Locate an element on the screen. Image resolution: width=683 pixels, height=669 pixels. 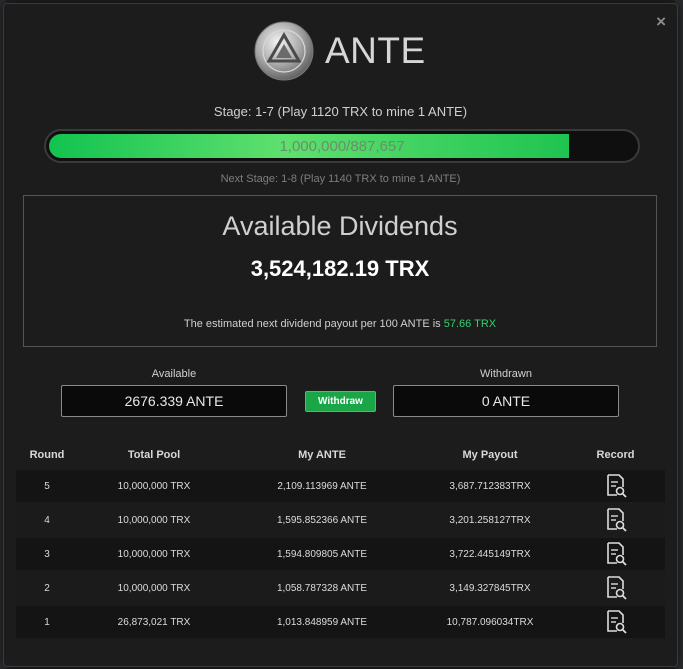
brand-name: ANTE is located at coordinates (375, 50).